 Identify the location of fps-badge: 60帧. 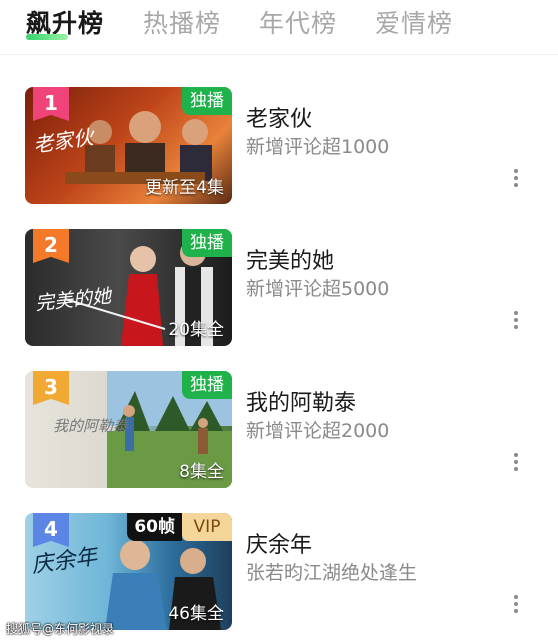
(154, 527).